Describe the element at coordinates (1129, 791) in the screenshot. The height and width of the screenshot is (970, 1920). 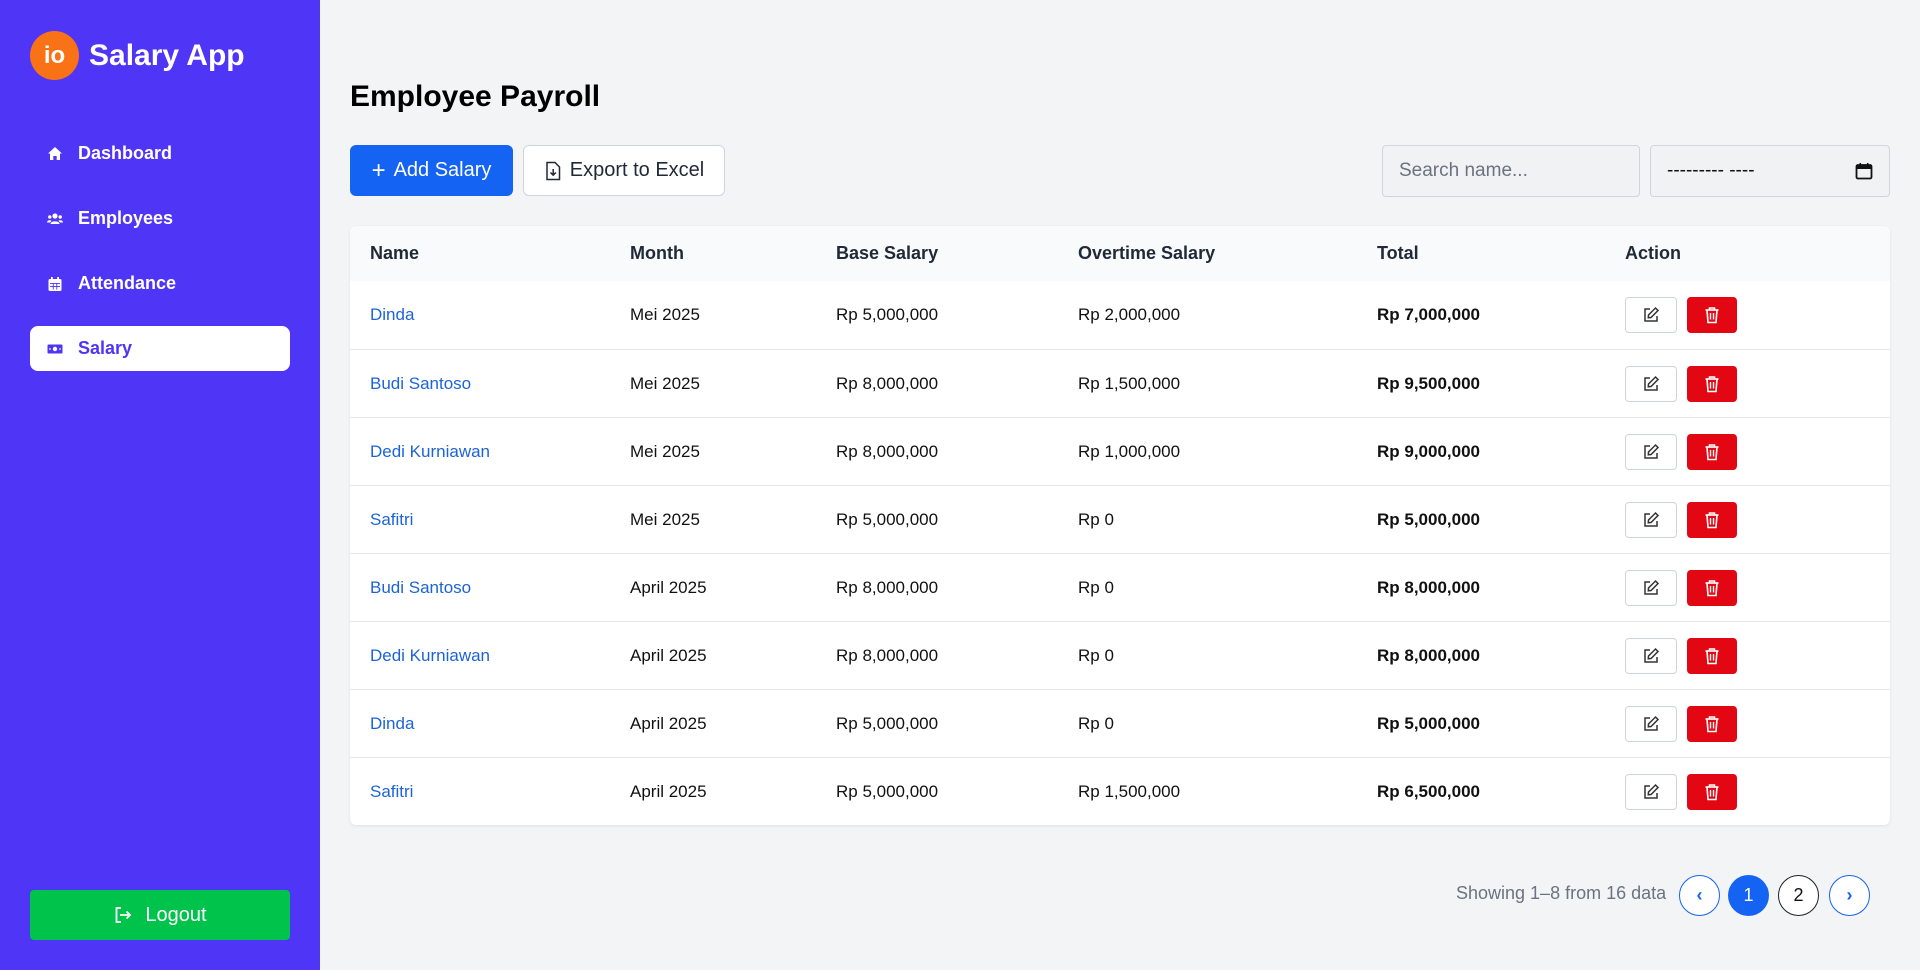
I see `cell-overtime-salary: Rp 1,500,000` at that location.